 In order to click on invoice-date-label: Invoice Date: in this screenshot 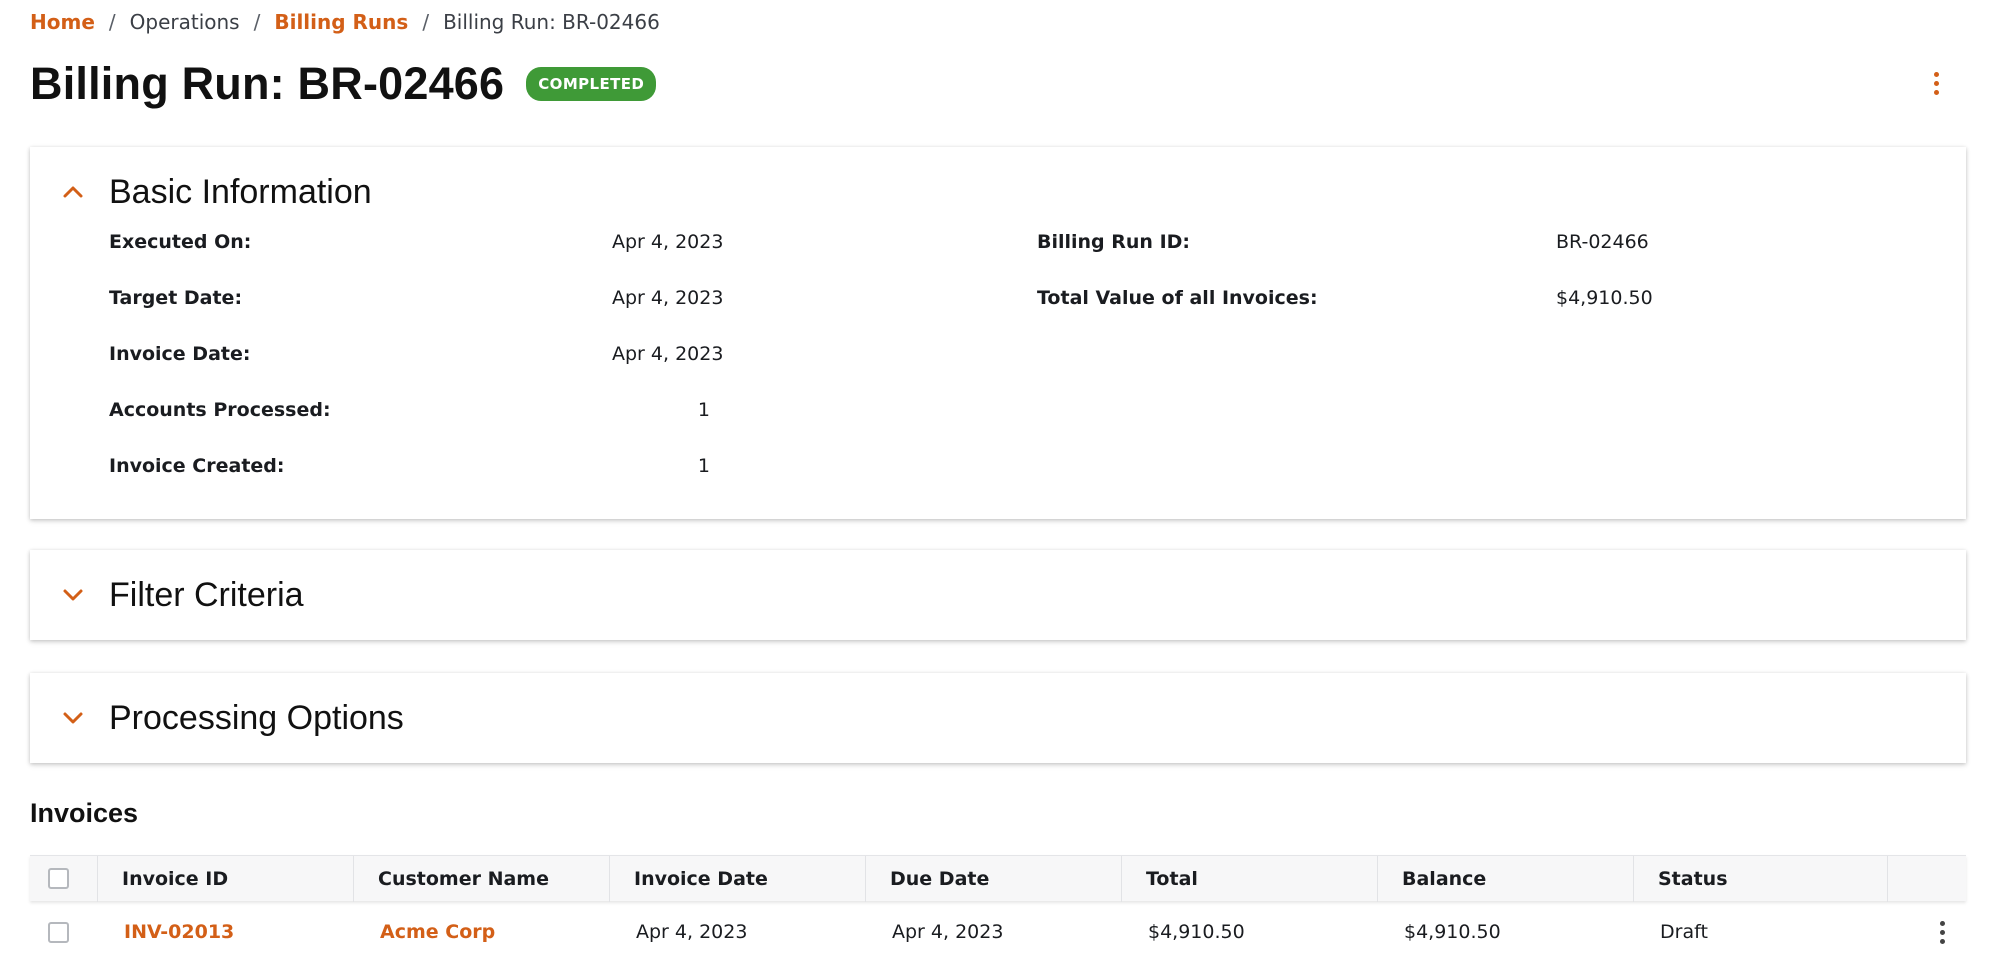, I will do `click(180, 354)`.